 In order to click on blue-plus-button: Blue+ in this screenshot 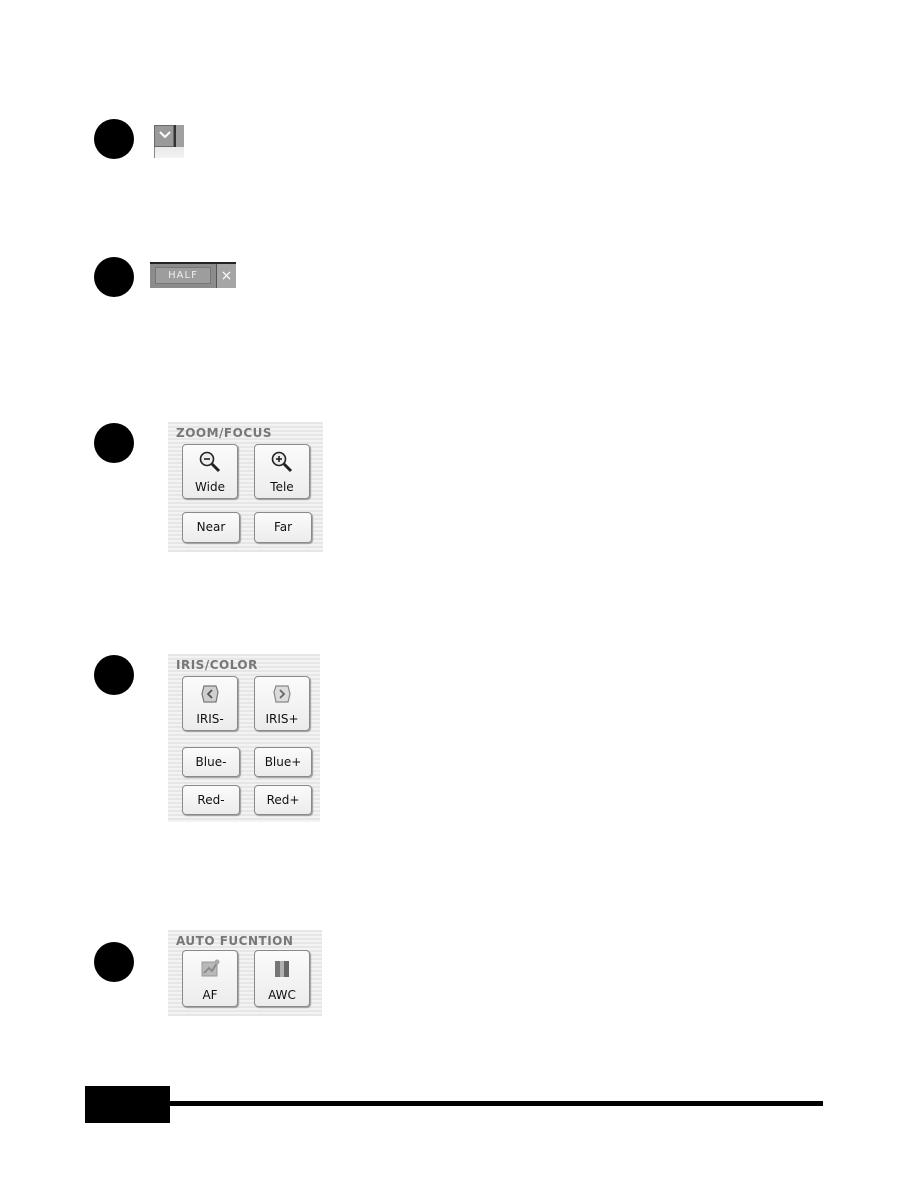, I will do `click(283, 762)`.